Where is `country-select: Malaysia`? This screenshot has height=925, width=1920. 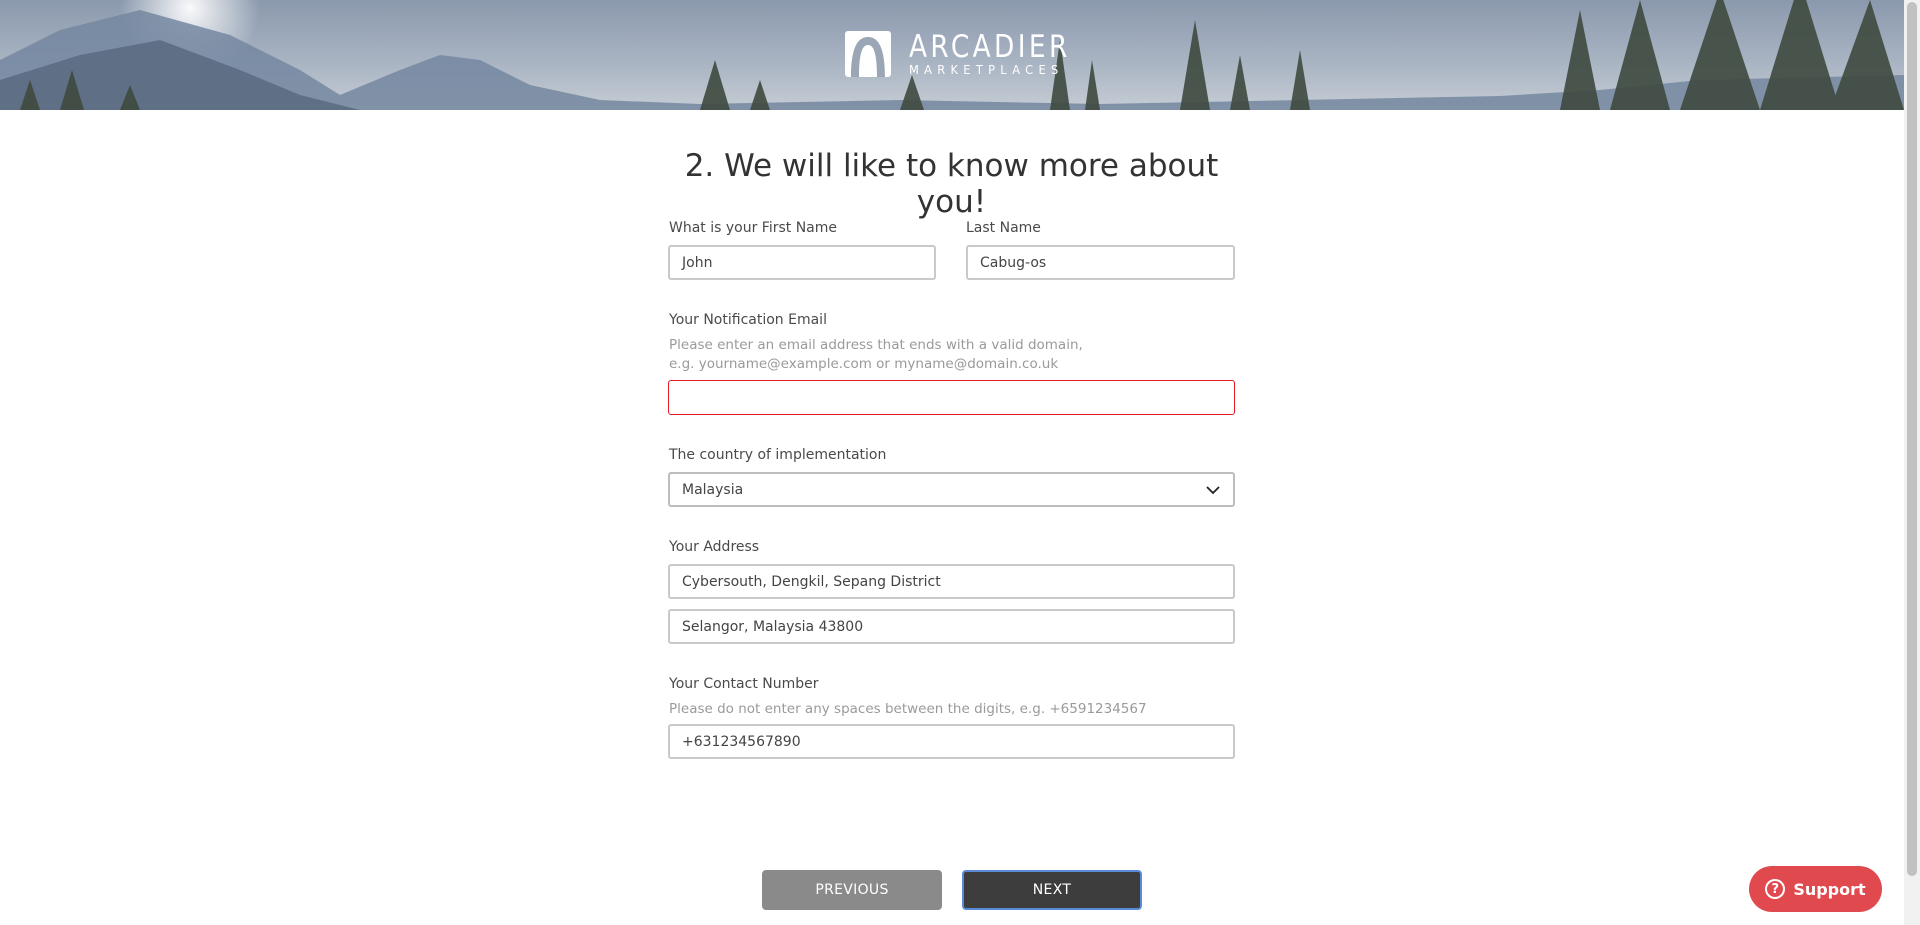
country-select: Malaysia is located at coordinates (951, 489).